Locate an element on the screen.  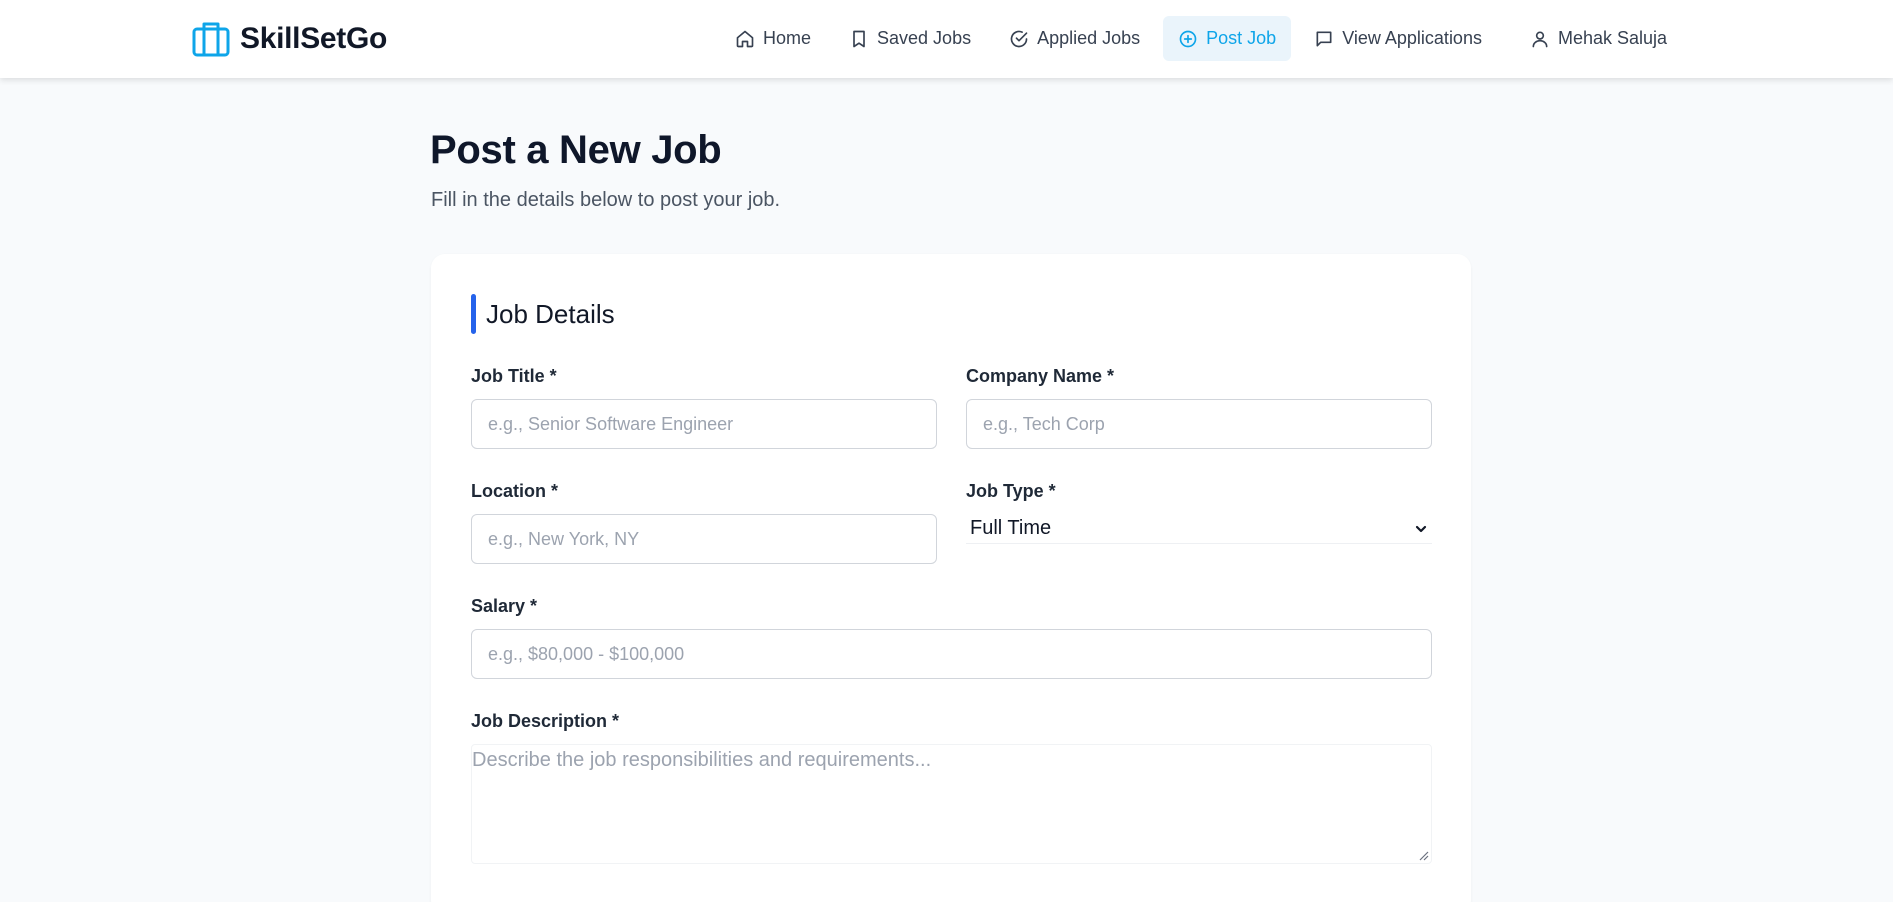
briefcase-icon is located at coordinates (211, 39).